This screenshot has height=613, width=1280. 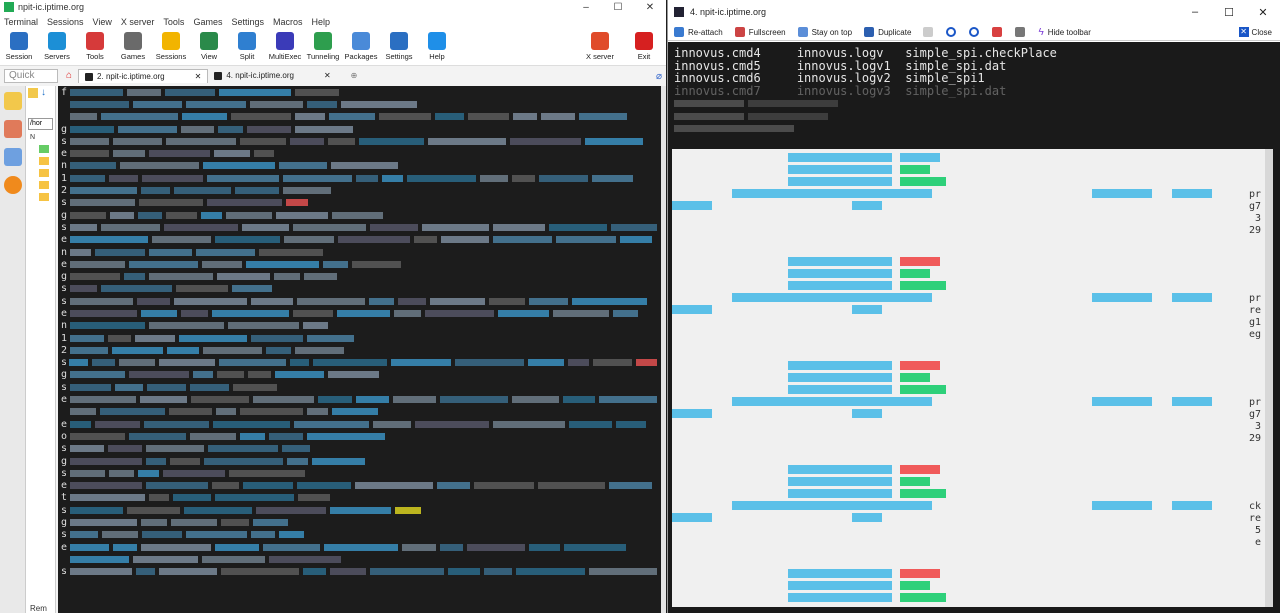 I want to click on right-close-button: ✕, so click(x=1263, y=12).